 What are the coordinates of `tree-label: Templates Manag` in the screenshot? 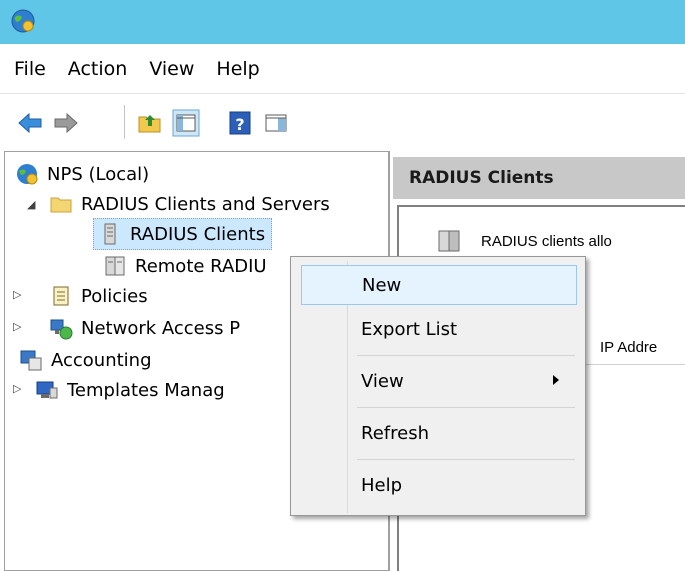 It's located at (146, 390).